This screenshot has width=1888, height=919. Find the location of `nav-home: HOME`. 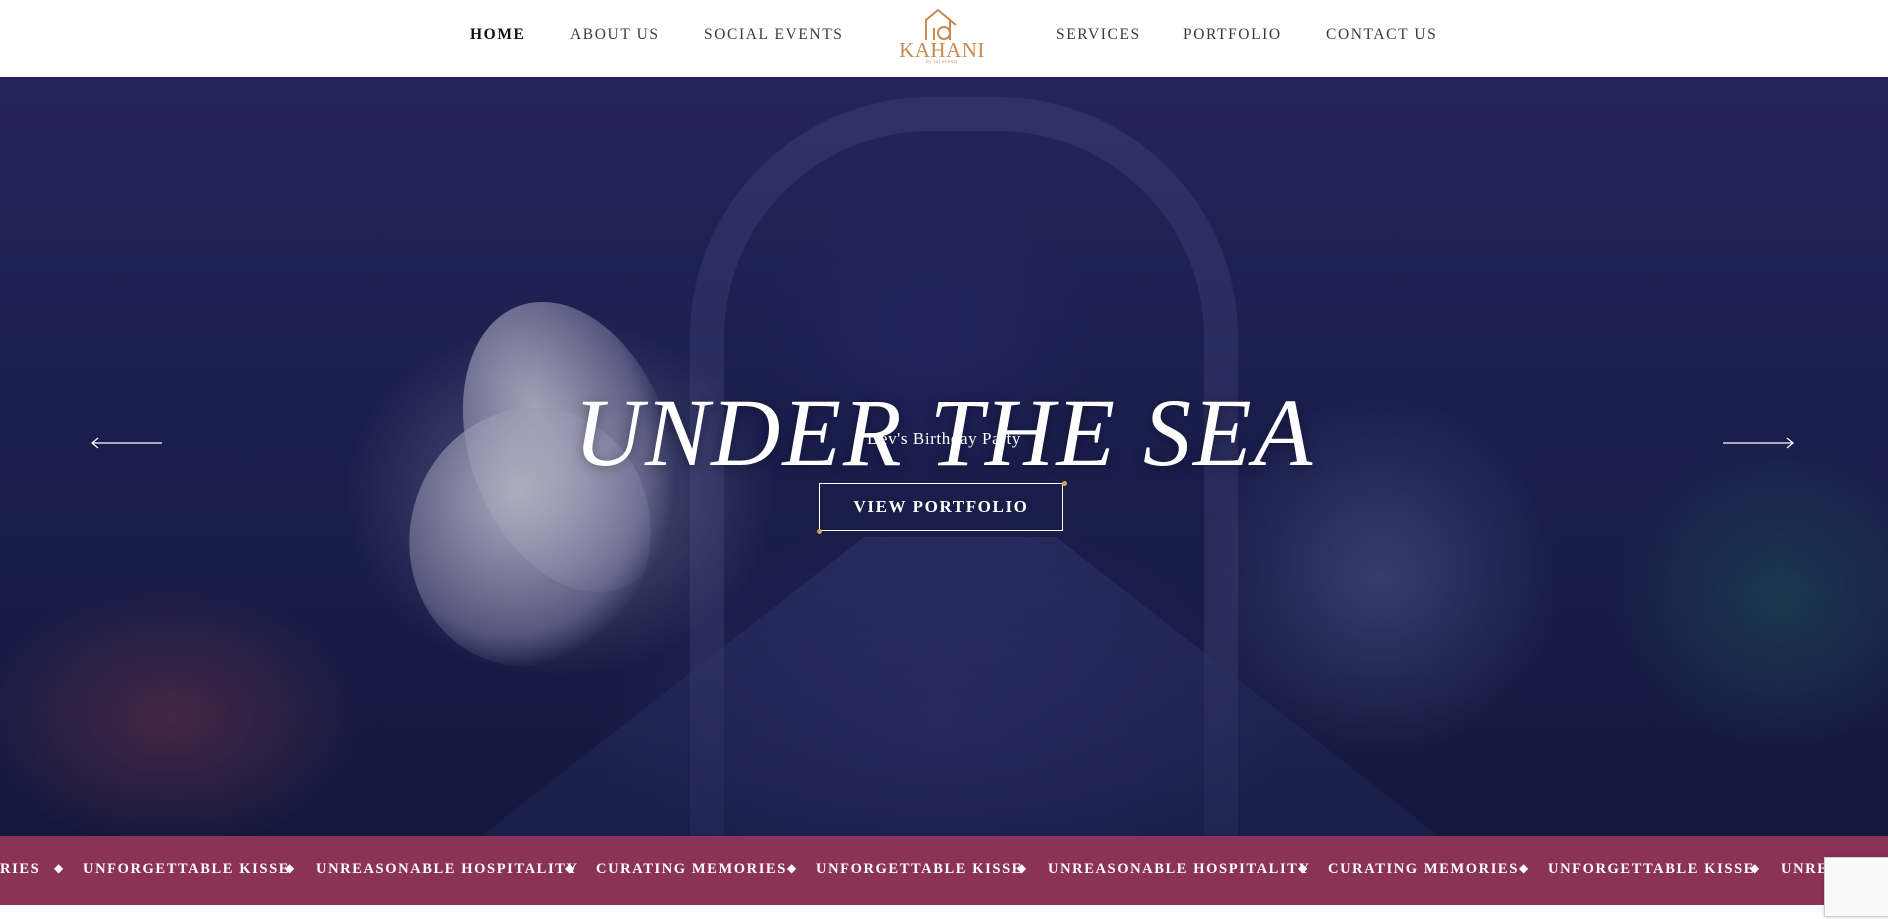

nav-home: HOME is located at coordinates (497, 35).